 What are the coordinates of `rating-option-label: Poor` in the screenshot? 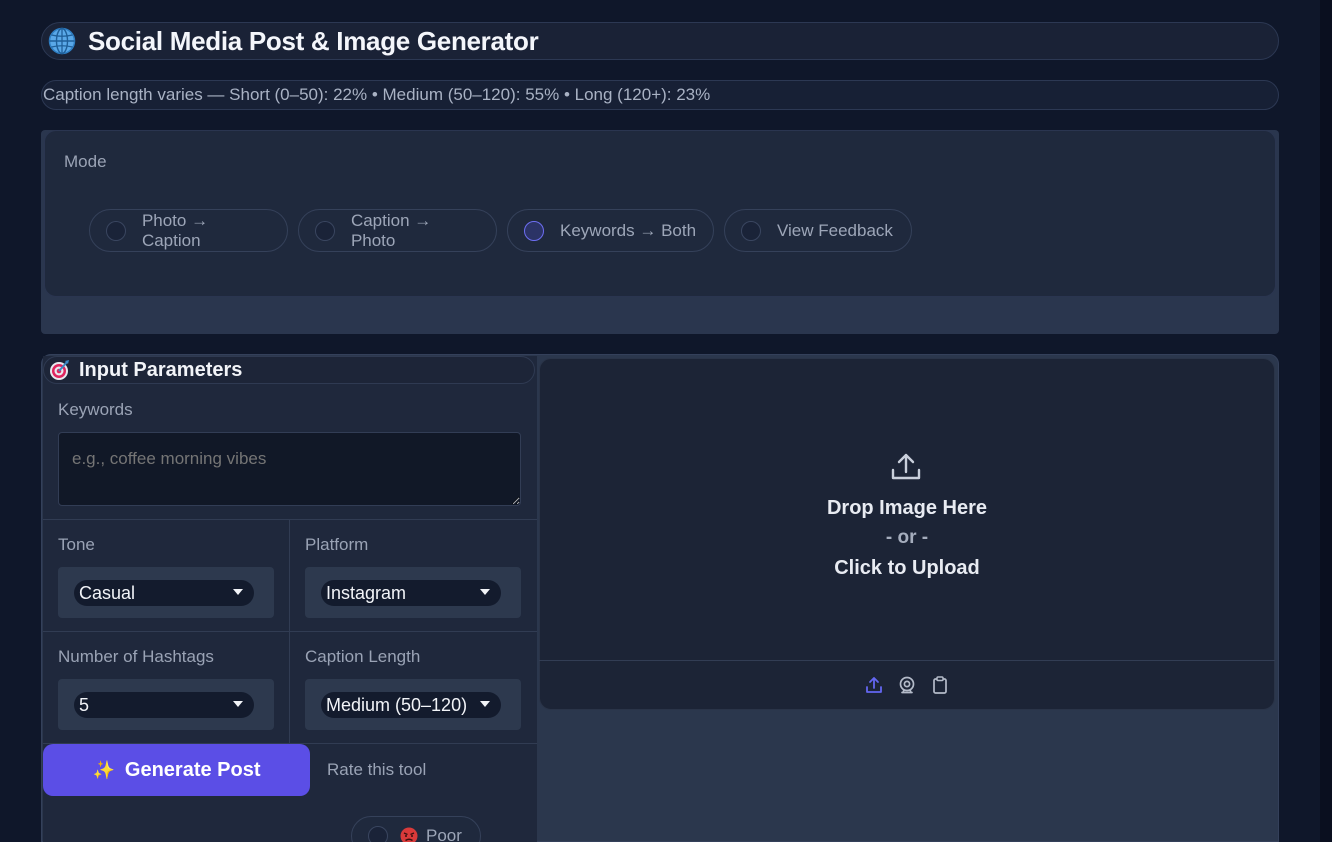 It's located at (444, 834).